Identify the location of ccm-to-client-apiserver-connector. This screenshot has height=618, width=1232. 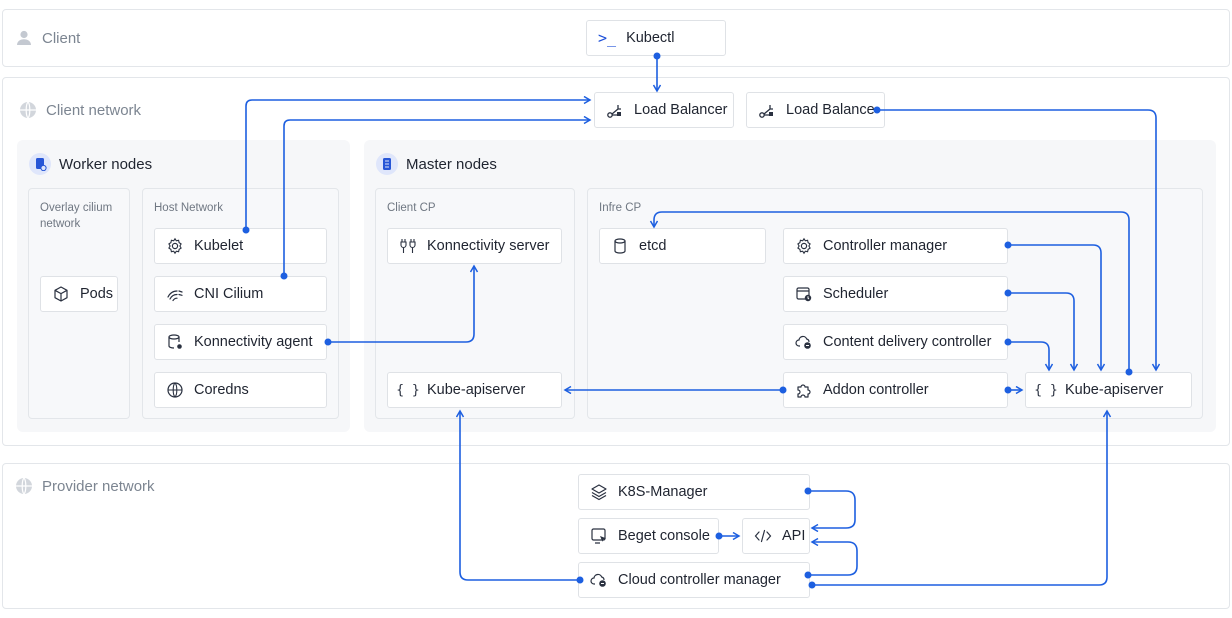
(520, 496).